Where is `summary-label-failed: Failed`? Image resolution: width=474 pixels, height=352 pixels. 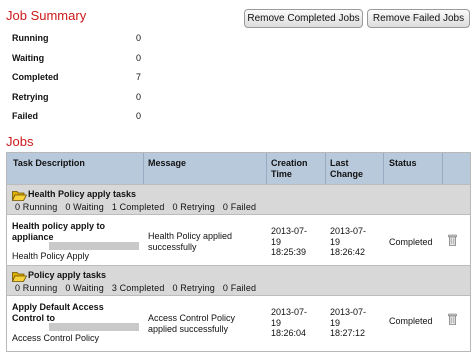 summary-label-failed: Failed is located at coordinates (25, 116).